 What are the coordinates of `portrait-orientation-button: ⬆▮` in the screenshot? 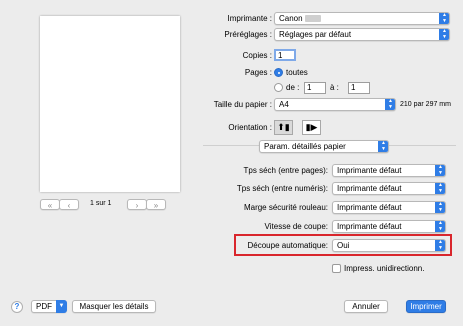 It's located at (283, 127).